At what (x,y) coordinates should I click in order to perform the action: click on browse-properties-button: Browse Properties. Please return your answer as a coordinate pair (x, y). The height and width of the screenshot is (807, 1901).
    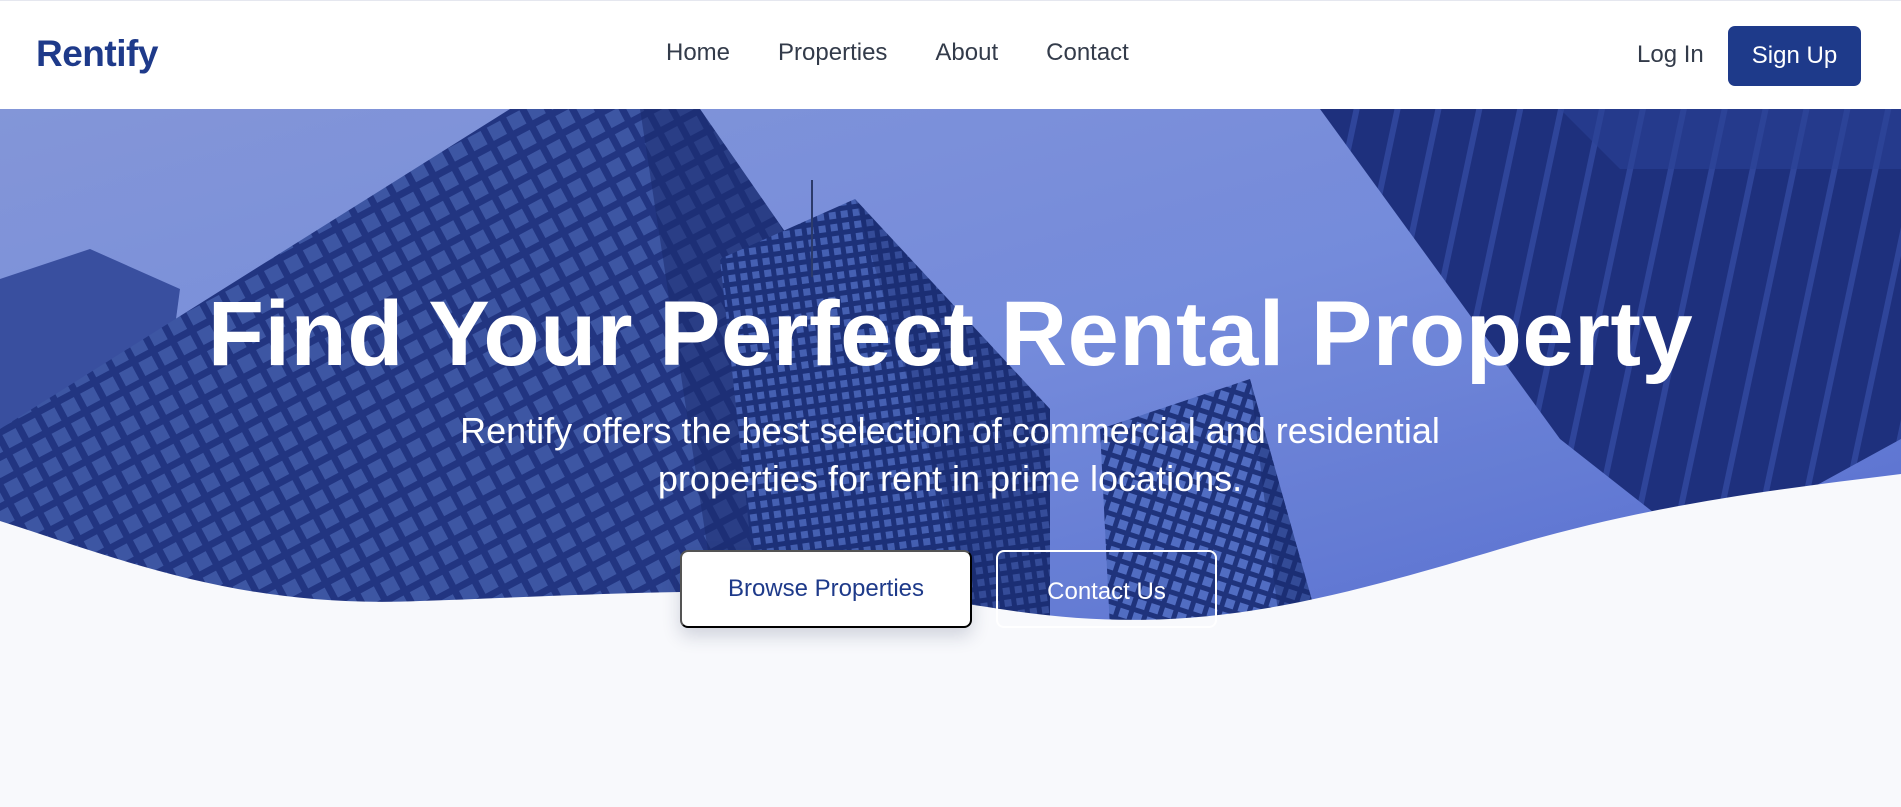
    Looking at the image, I should click on (826, 589).